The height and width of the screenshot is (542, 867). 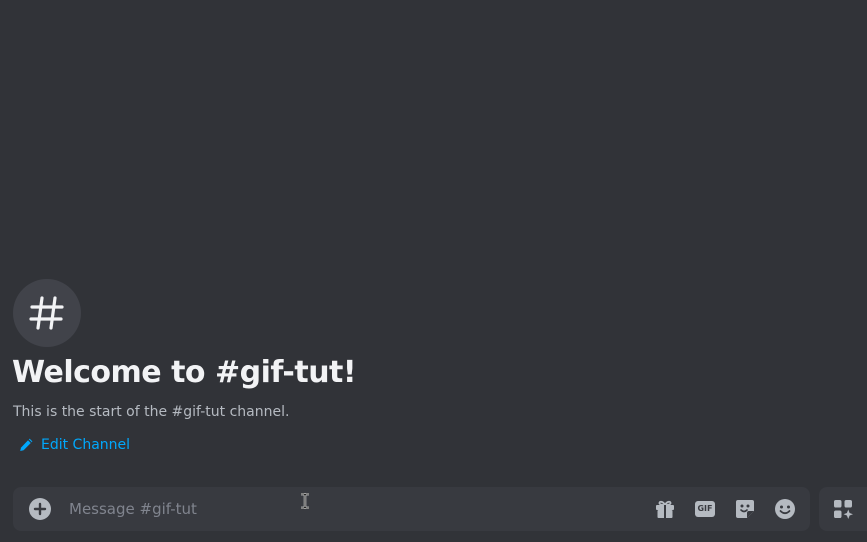 I want to click on gift-button, so click(x=665, y=509).